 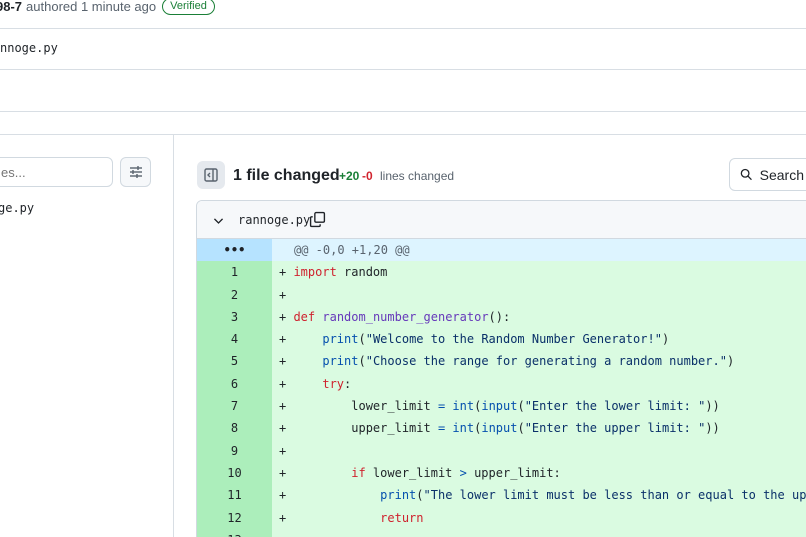 I want to click on expand-hunk-button: •••, so click(x=234, y=250).